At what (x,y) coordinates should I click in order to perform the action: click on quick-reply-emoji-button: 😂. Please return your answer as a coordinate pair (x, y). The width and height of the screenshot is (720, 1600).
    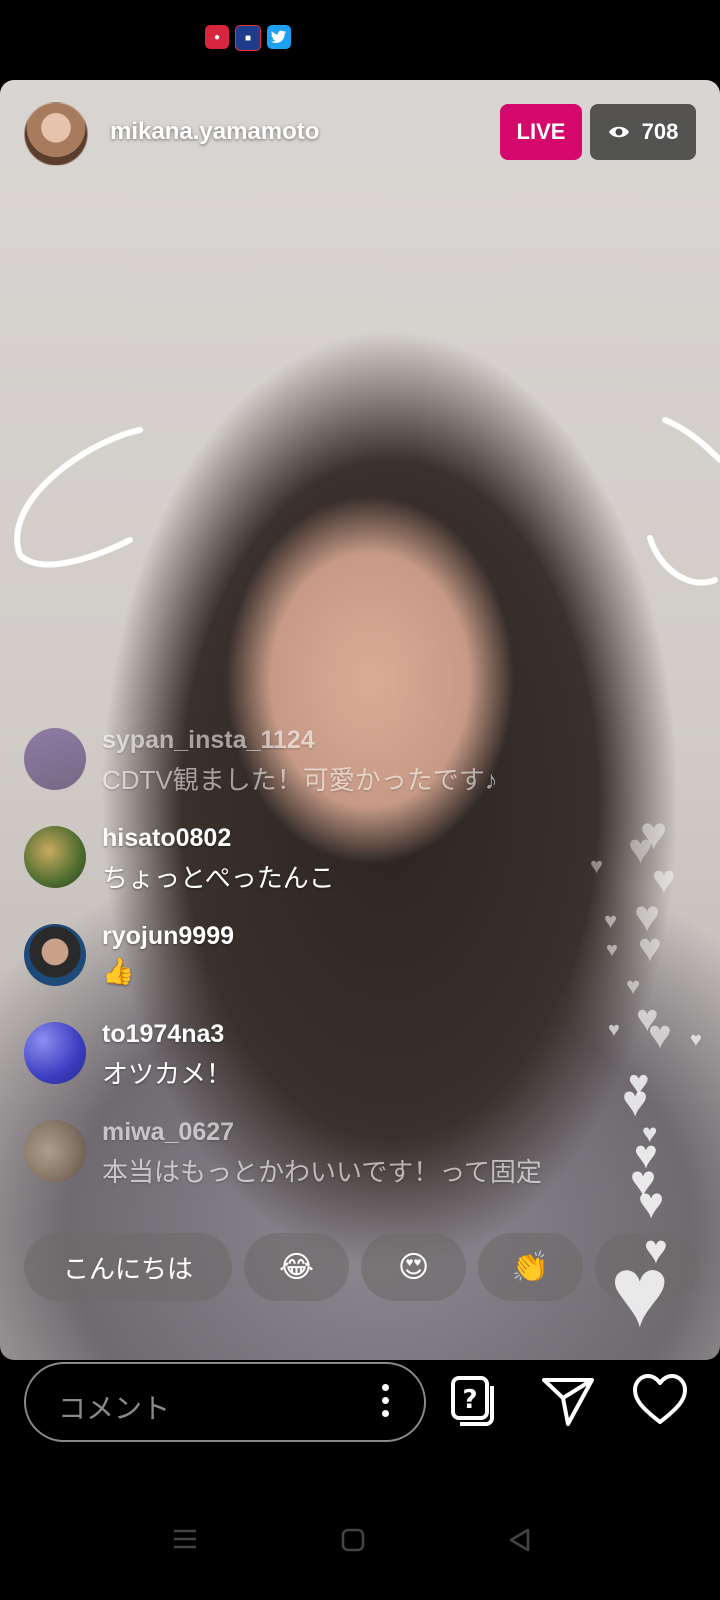
    Looking at the image, I should click on (296, 1267).